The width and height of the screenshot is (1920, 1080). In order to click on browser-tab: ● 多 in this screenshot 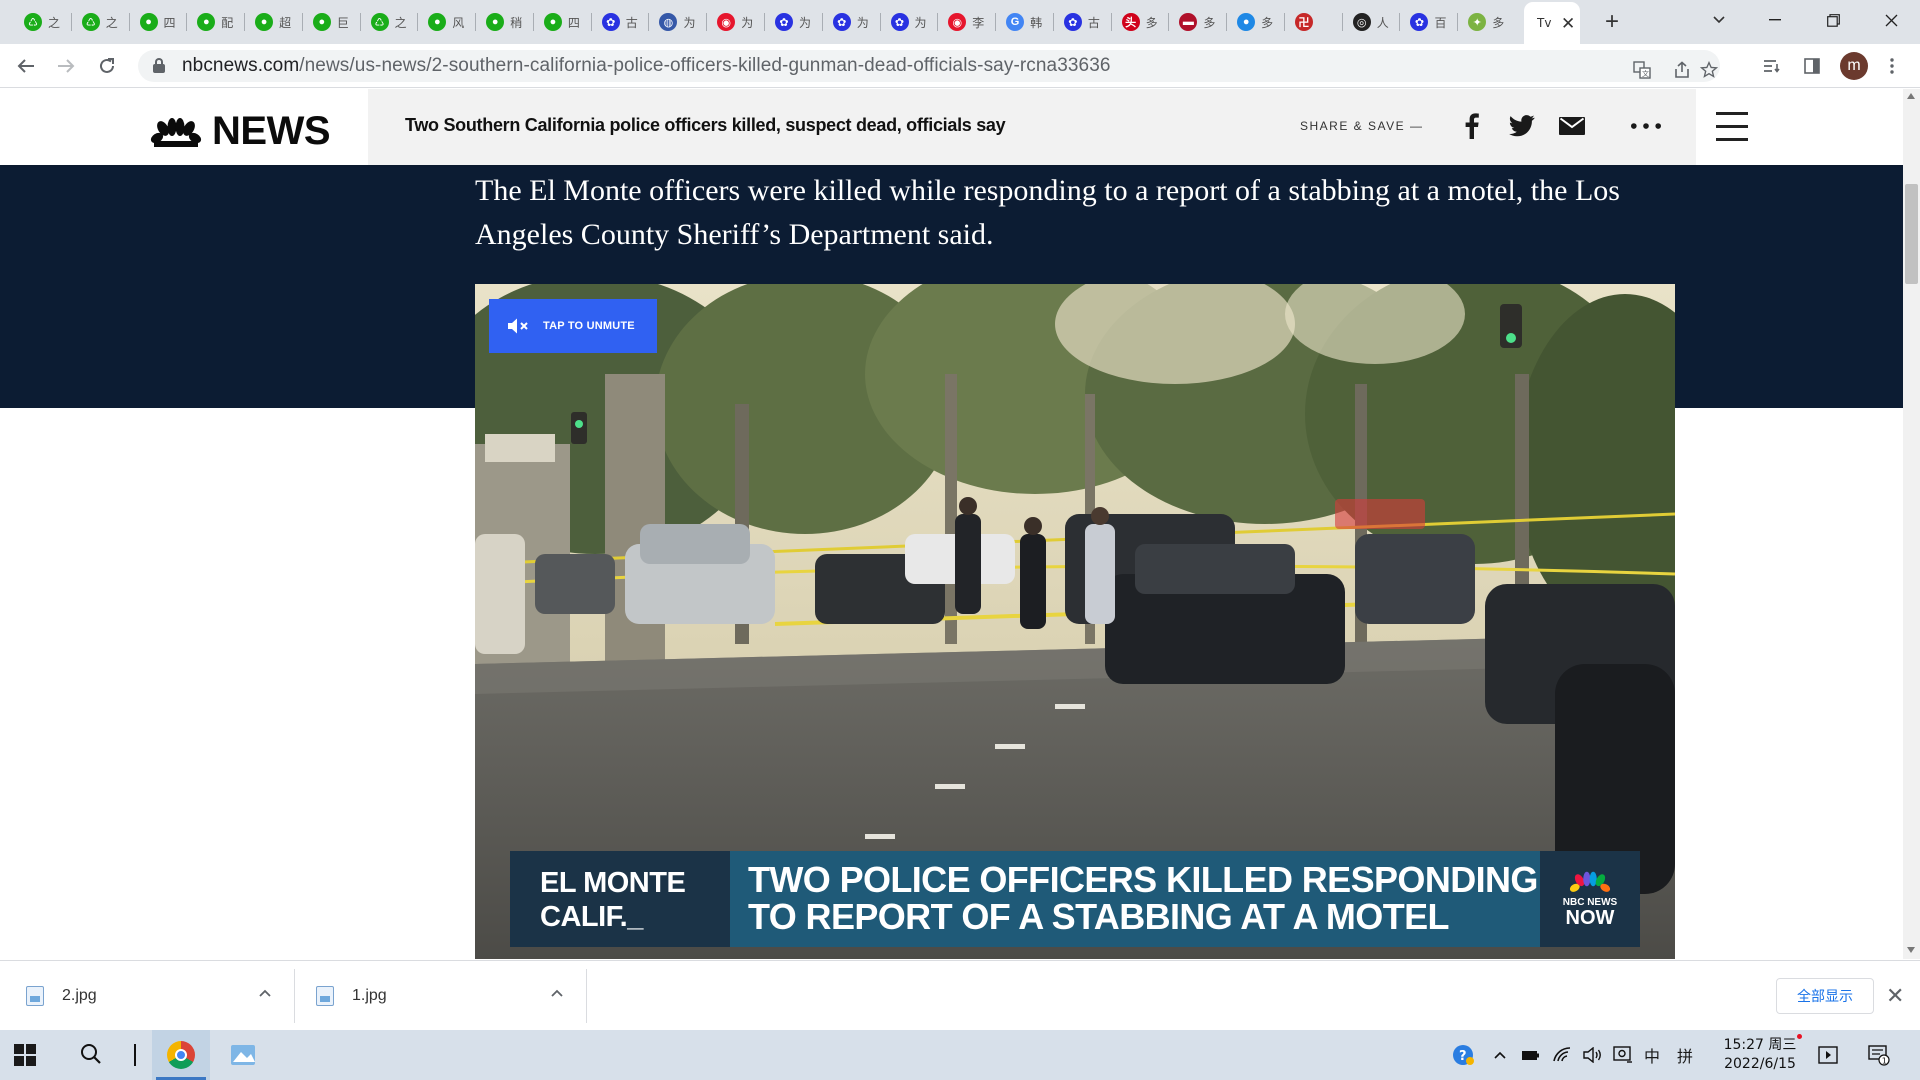, I will do `click(1252, 22)`.